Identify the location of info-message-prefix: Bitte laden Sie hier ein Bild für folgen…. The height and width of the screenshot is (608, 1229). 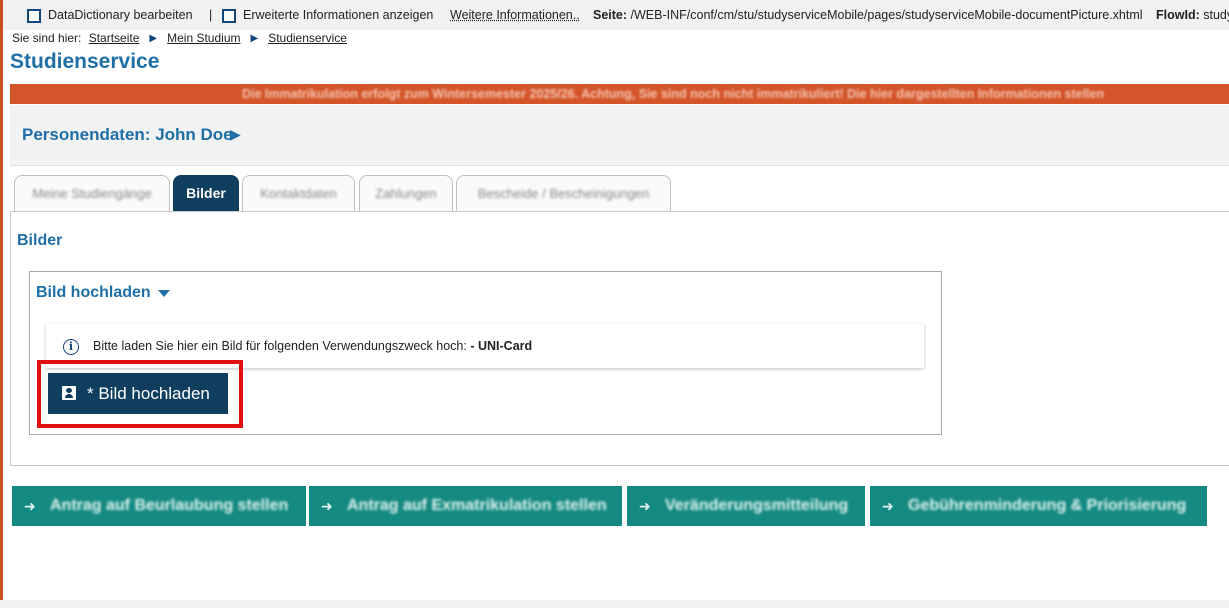
(280, 346).